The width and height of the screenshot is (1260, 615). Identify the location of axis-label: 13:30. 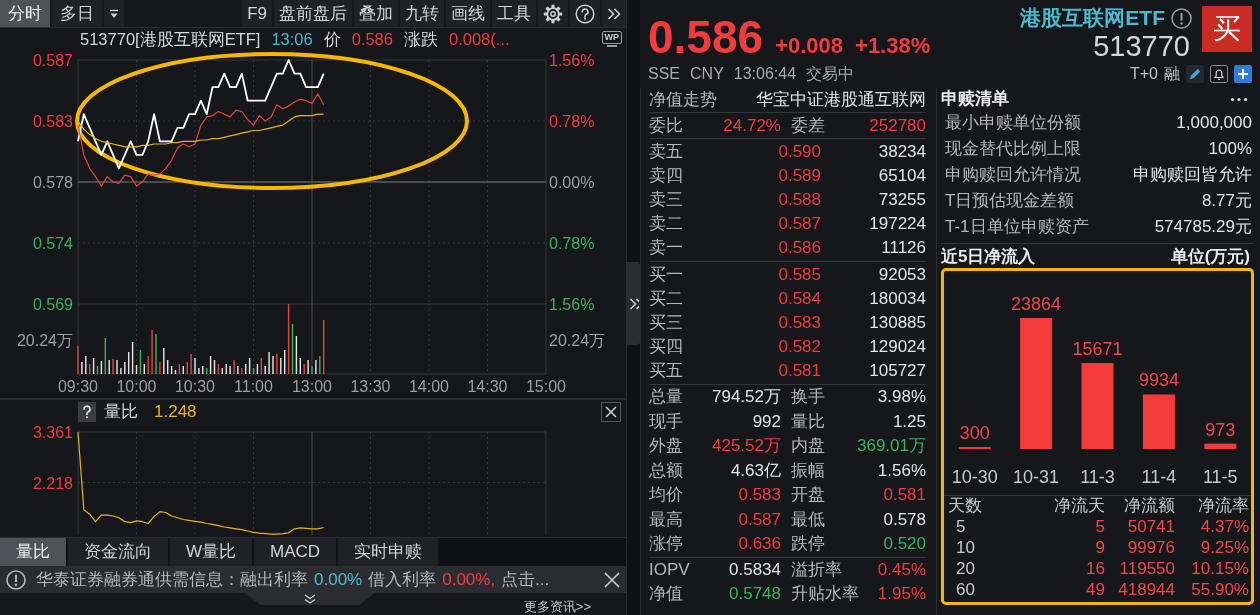
(370, 386).